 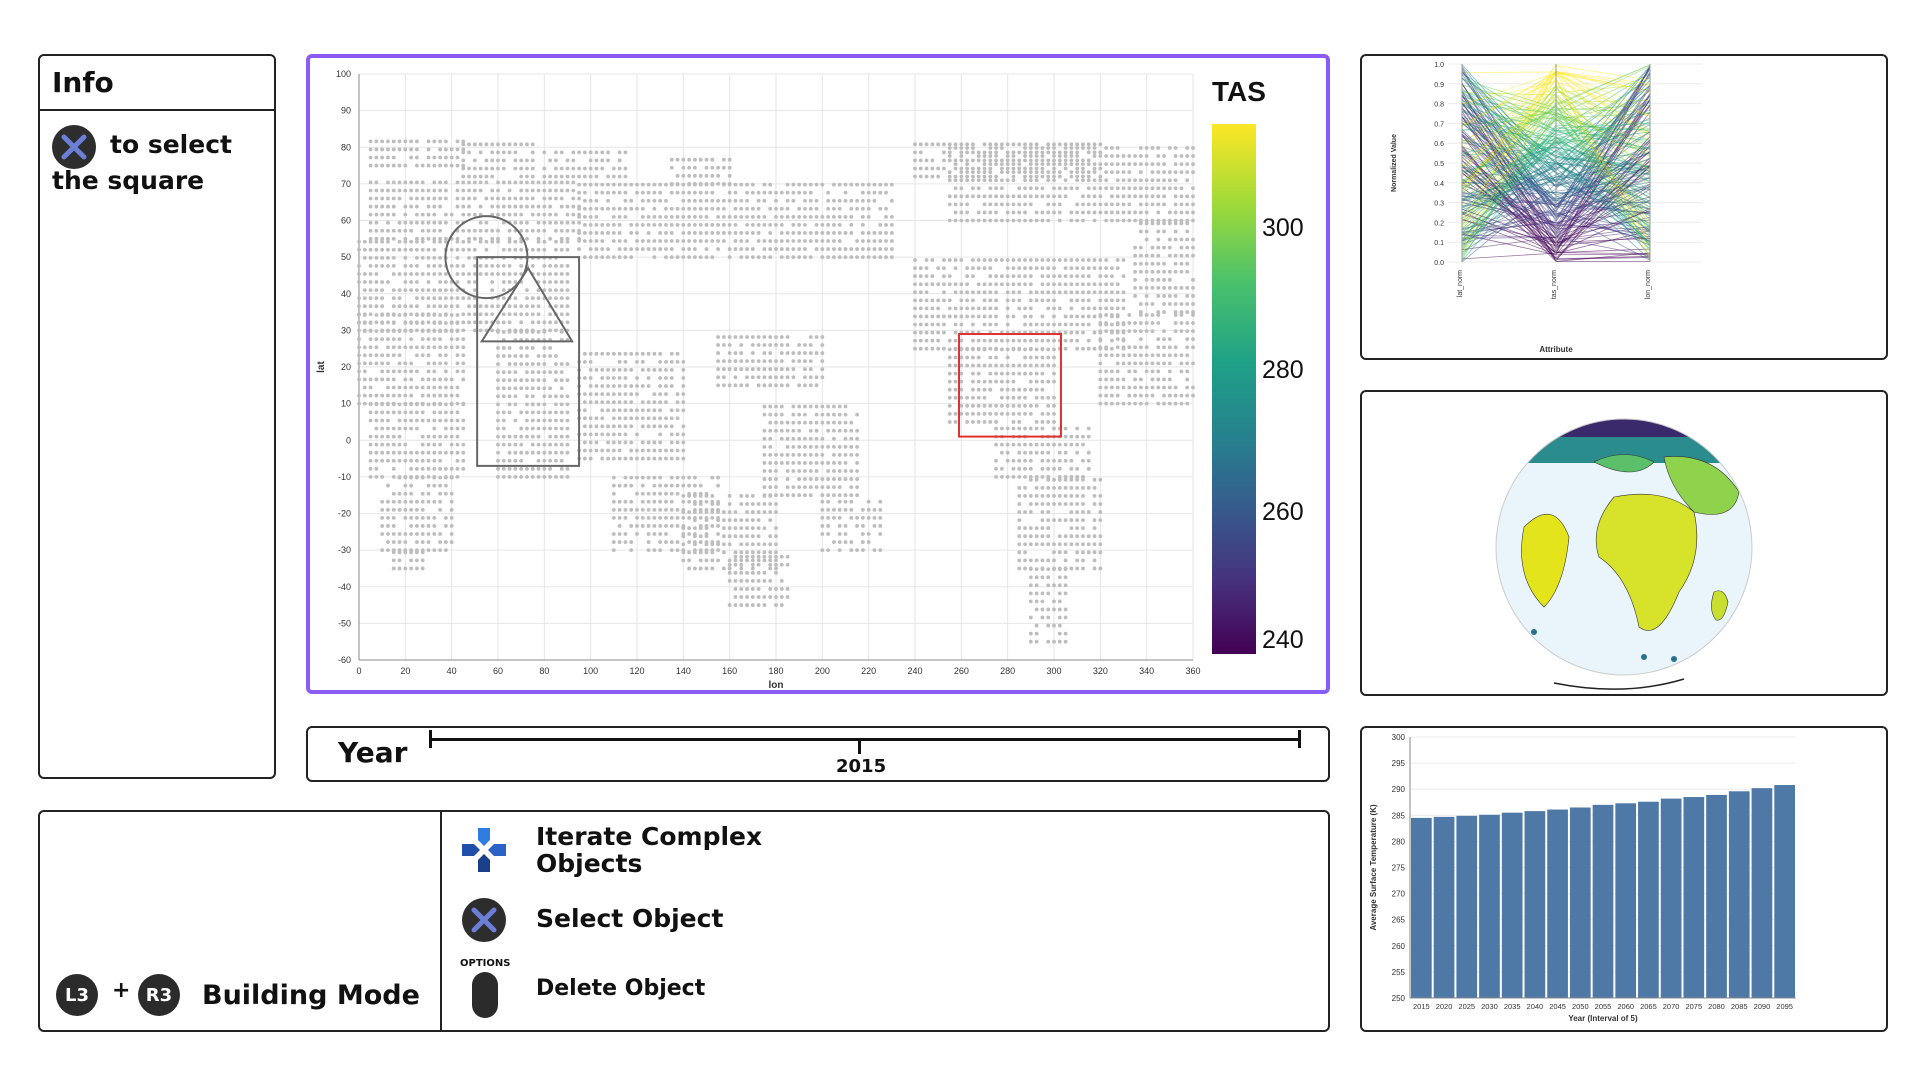 What do you see at coordinates (776, 685) in the screenshot?
I see `map-x-axis-label: lon` at bounding box center [776, 685].